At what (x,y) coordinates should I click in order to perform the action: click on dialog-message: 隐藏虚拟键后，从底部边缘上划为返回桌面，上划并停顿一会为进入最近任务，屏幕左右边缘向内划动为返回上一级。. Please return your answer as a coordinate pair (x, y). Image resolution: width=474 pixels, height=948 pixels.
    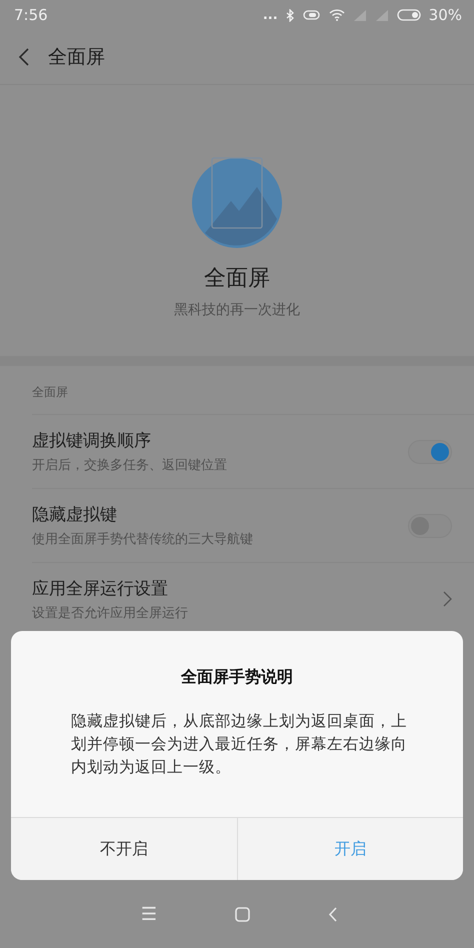
    Looking at the image, I should click on (239, 744).